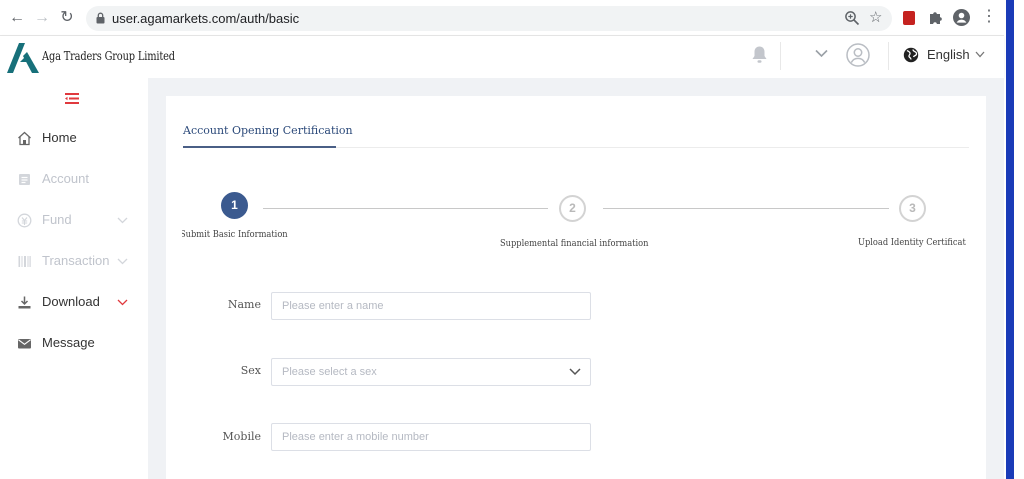 The image size is (1024, 479). What do you see at coordinates (42, 18) in the screenshot?
I see `forward-arrow-icon: →` at bounding box center [42, 18].